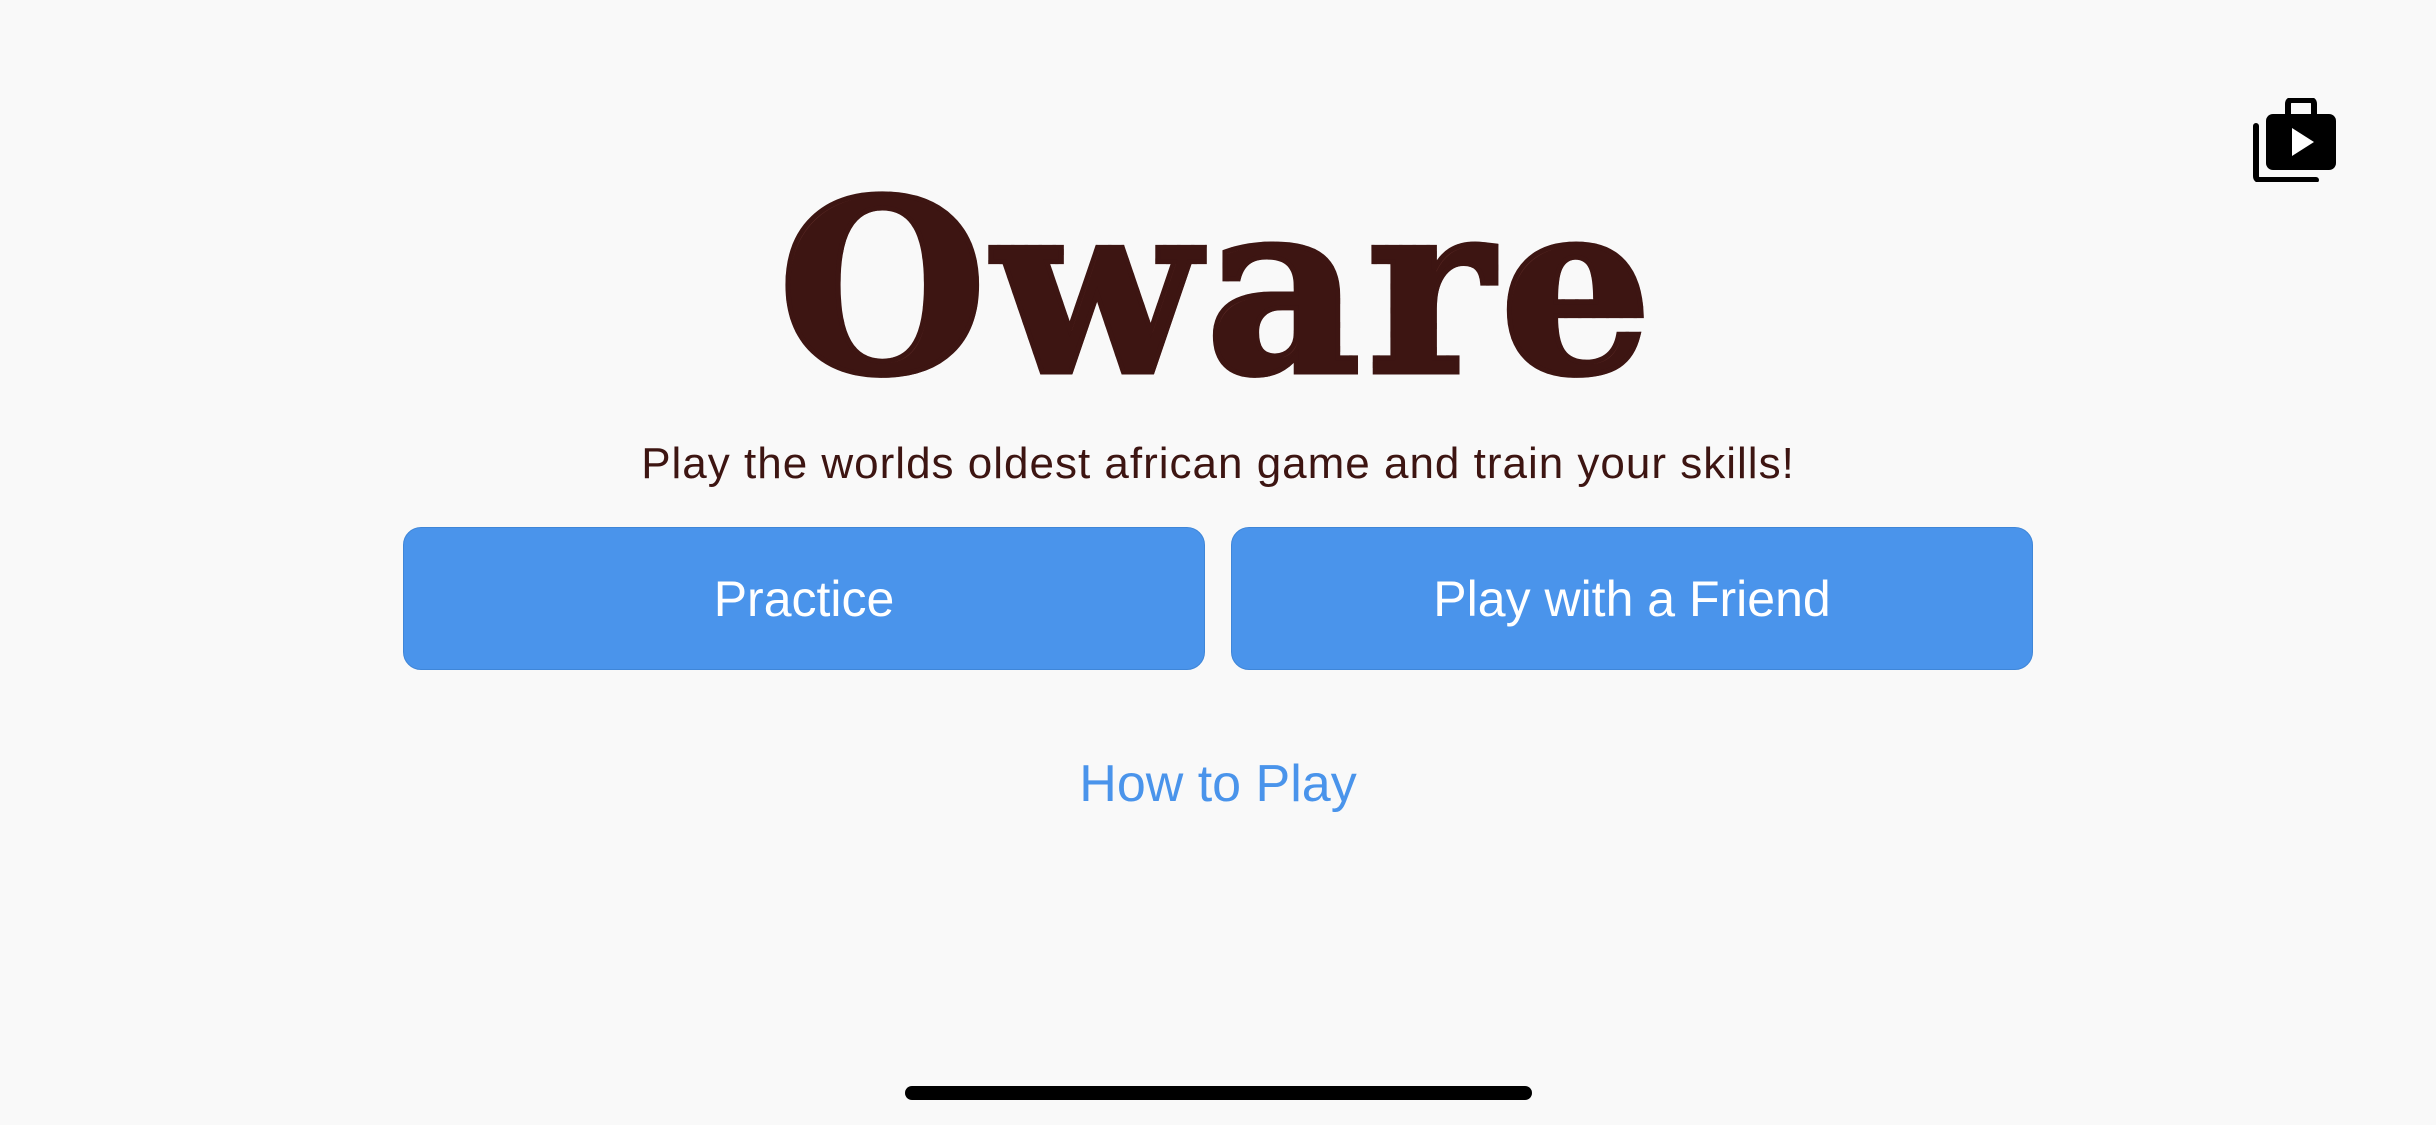 The height and width of the screenshot is (1125, 2436). I want to click on app-title: Oware, so click(1217, 288).